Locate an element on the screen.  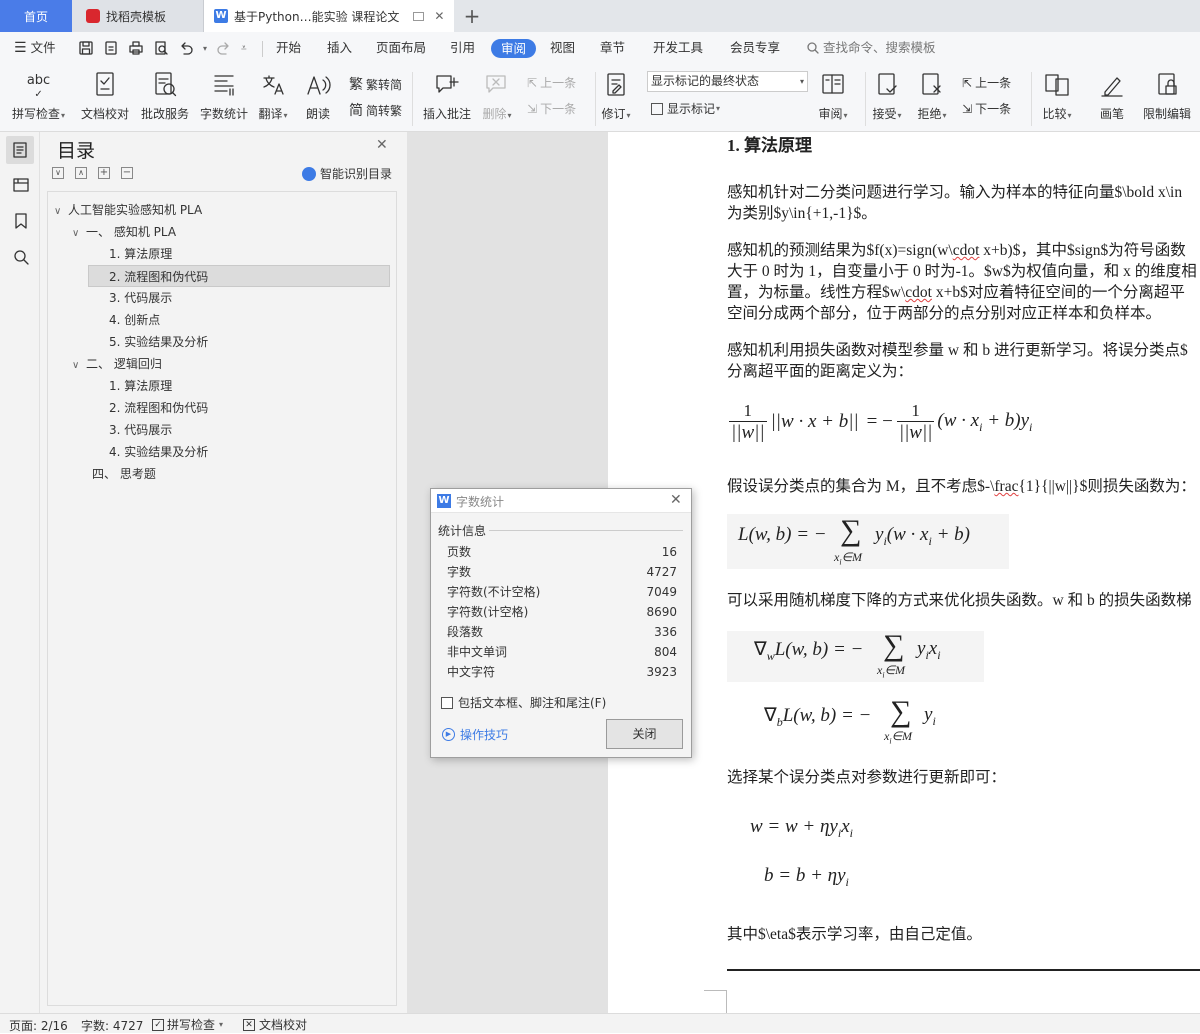
menu-member: 会员专享 is located at coordinates (755, 48).